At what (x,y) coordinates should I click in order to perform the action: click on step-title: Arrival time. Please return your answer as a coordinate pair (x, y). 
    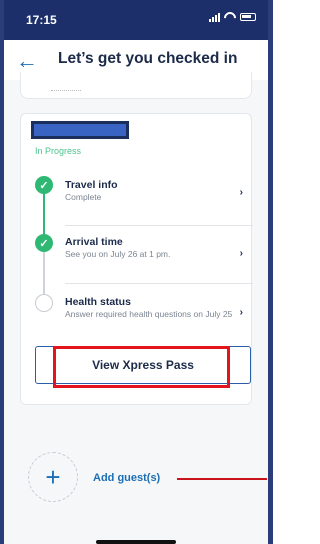
    Looking at the image, I should click on (94, 242).